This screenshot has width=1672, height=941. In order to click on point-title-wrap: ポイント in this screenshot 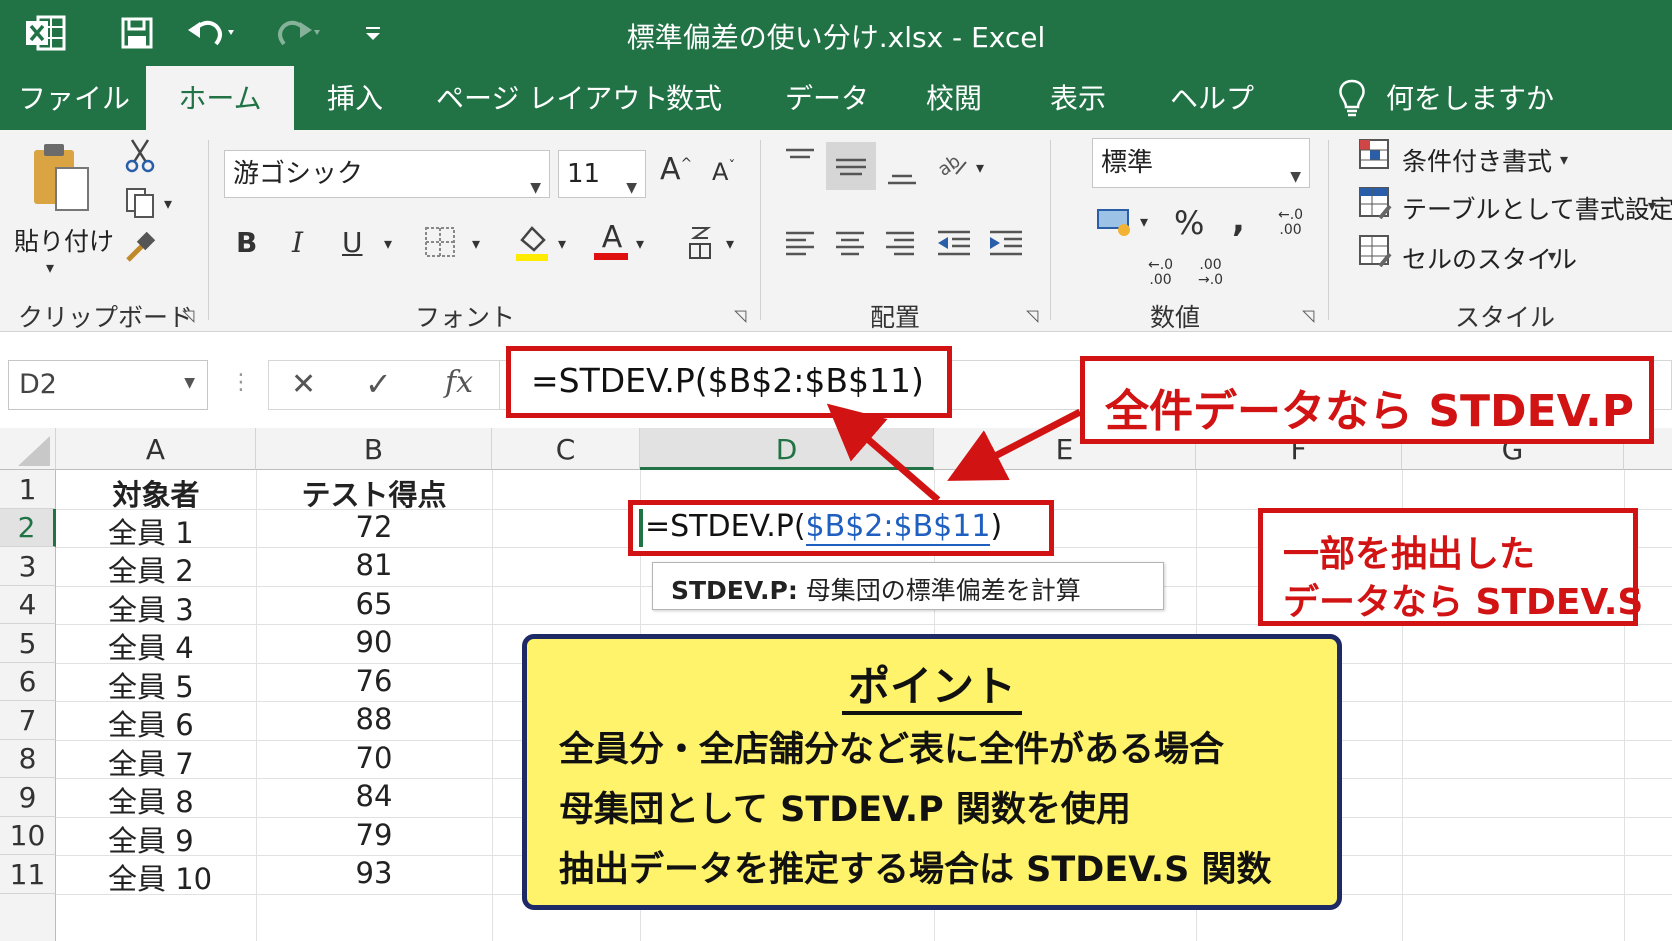, I will do `click(932, 684)`.